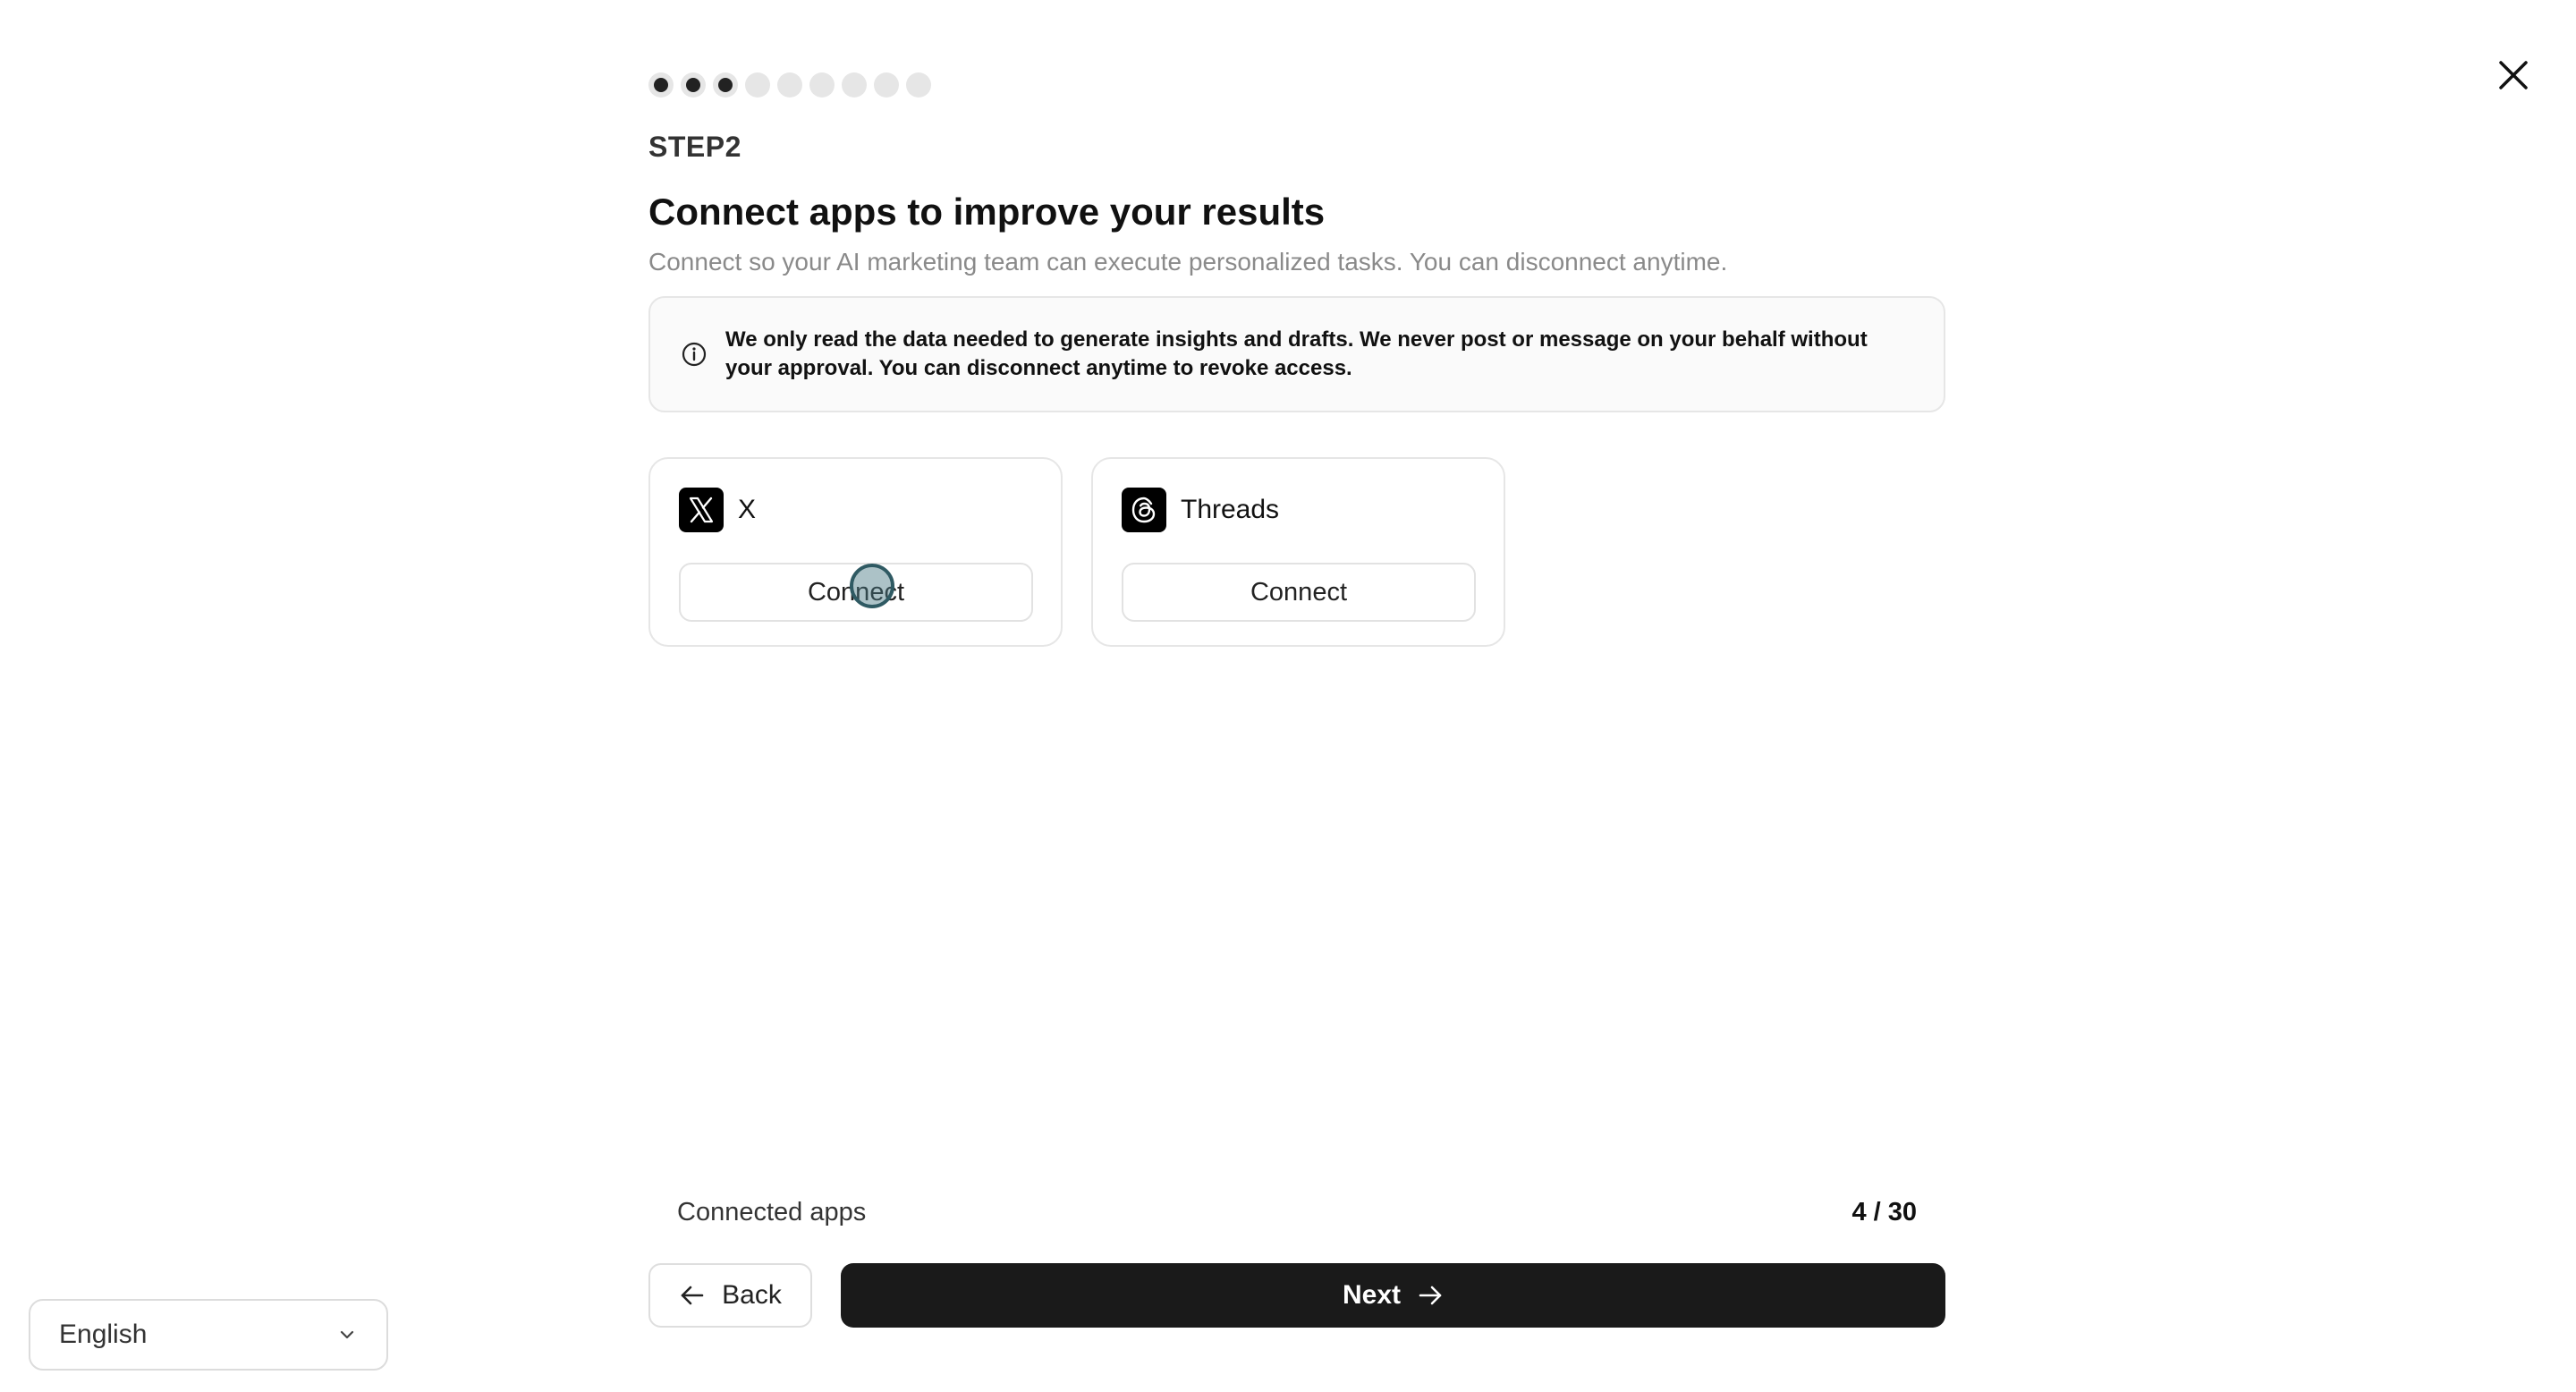  Describe the element at coordinates (1372, 1295) in the screenshot. I see `next-label: Next` at that location.